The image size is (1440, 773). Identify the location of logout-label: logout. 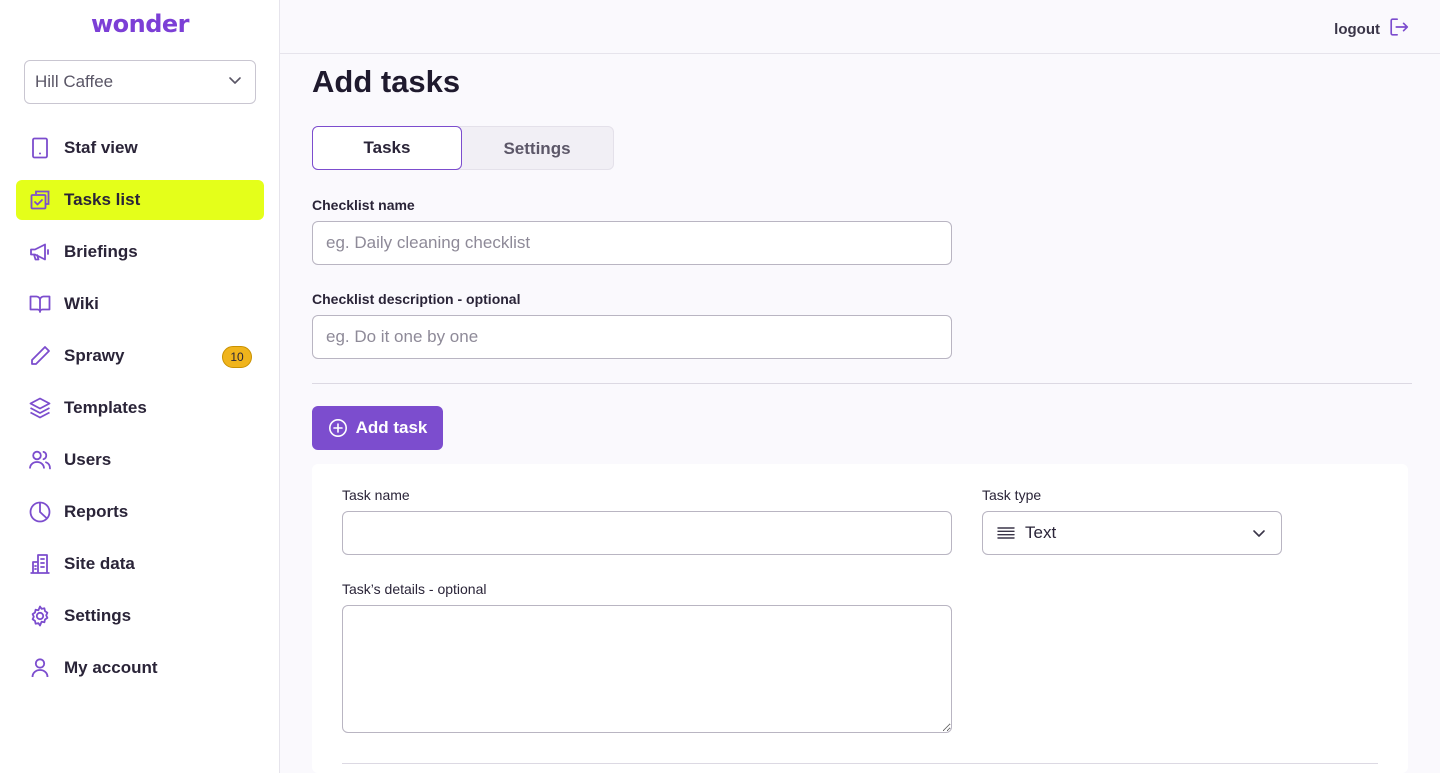
(1357, 29).